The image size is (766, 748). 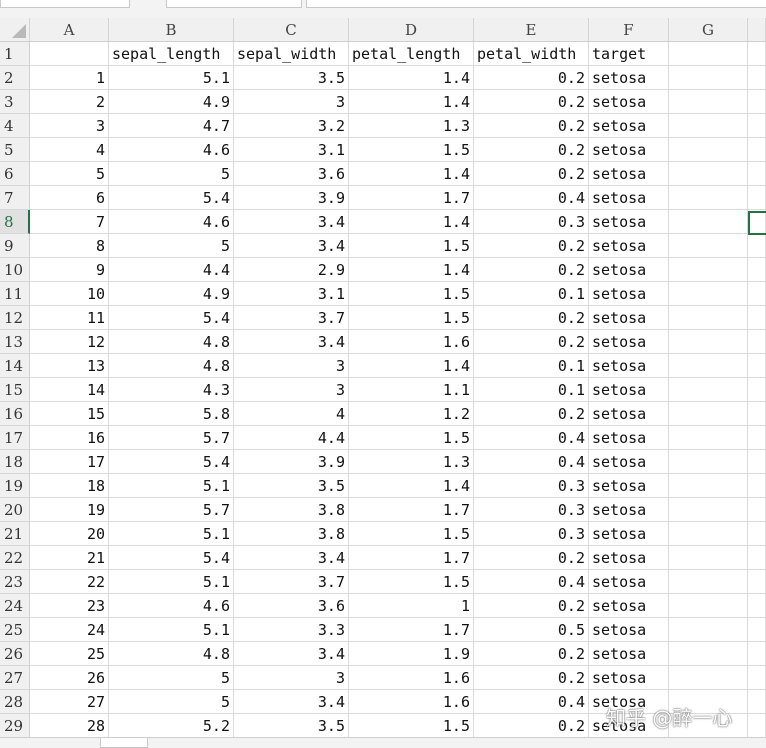 What do you see at coordinates (15, 342) in the screenshot?
I see `row-header-13: 13` at bounding box center [15, 342].